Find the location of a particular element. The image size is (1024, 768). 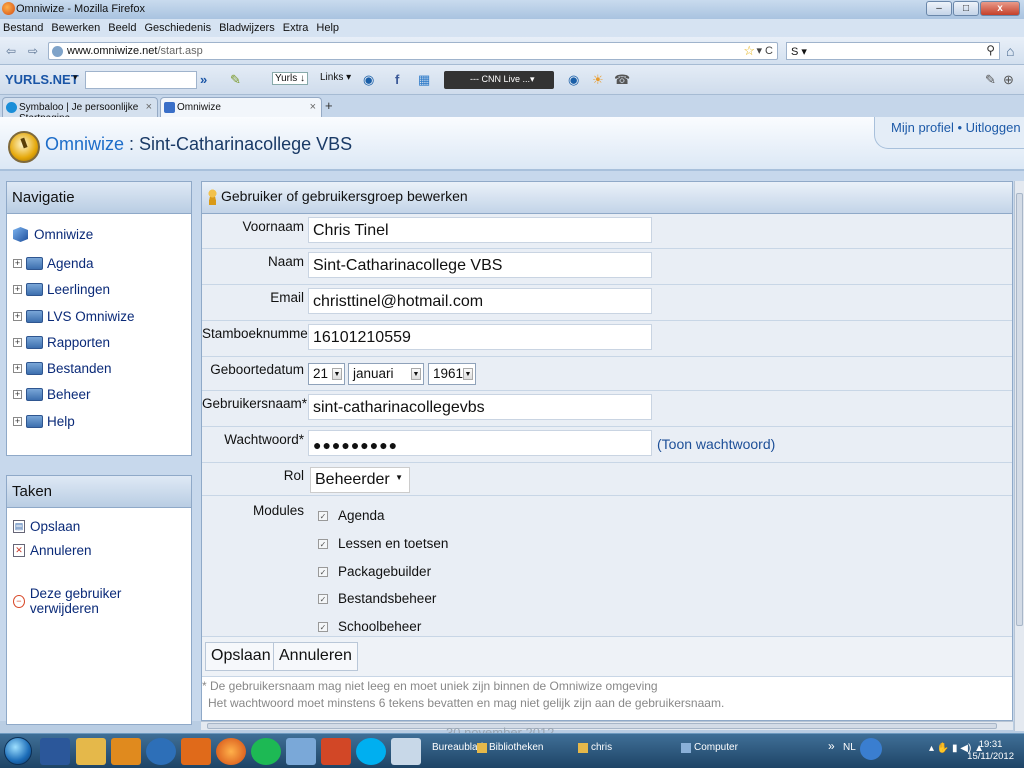

menu-bestand: Bestand is located at coordinates (23, 28).